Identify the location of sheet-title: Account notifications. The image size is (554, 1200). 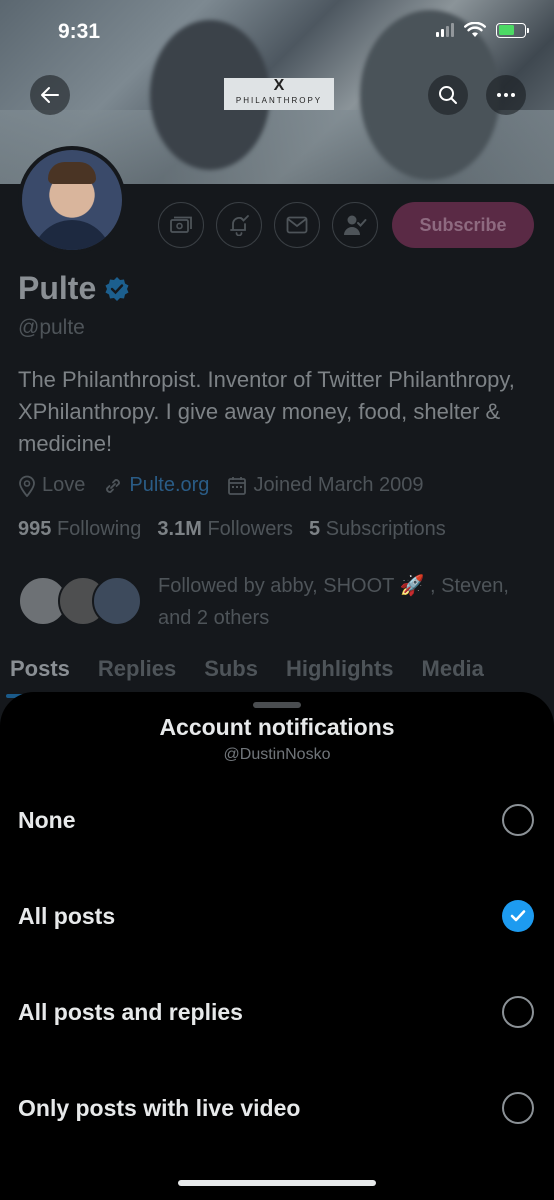
(277, 727).